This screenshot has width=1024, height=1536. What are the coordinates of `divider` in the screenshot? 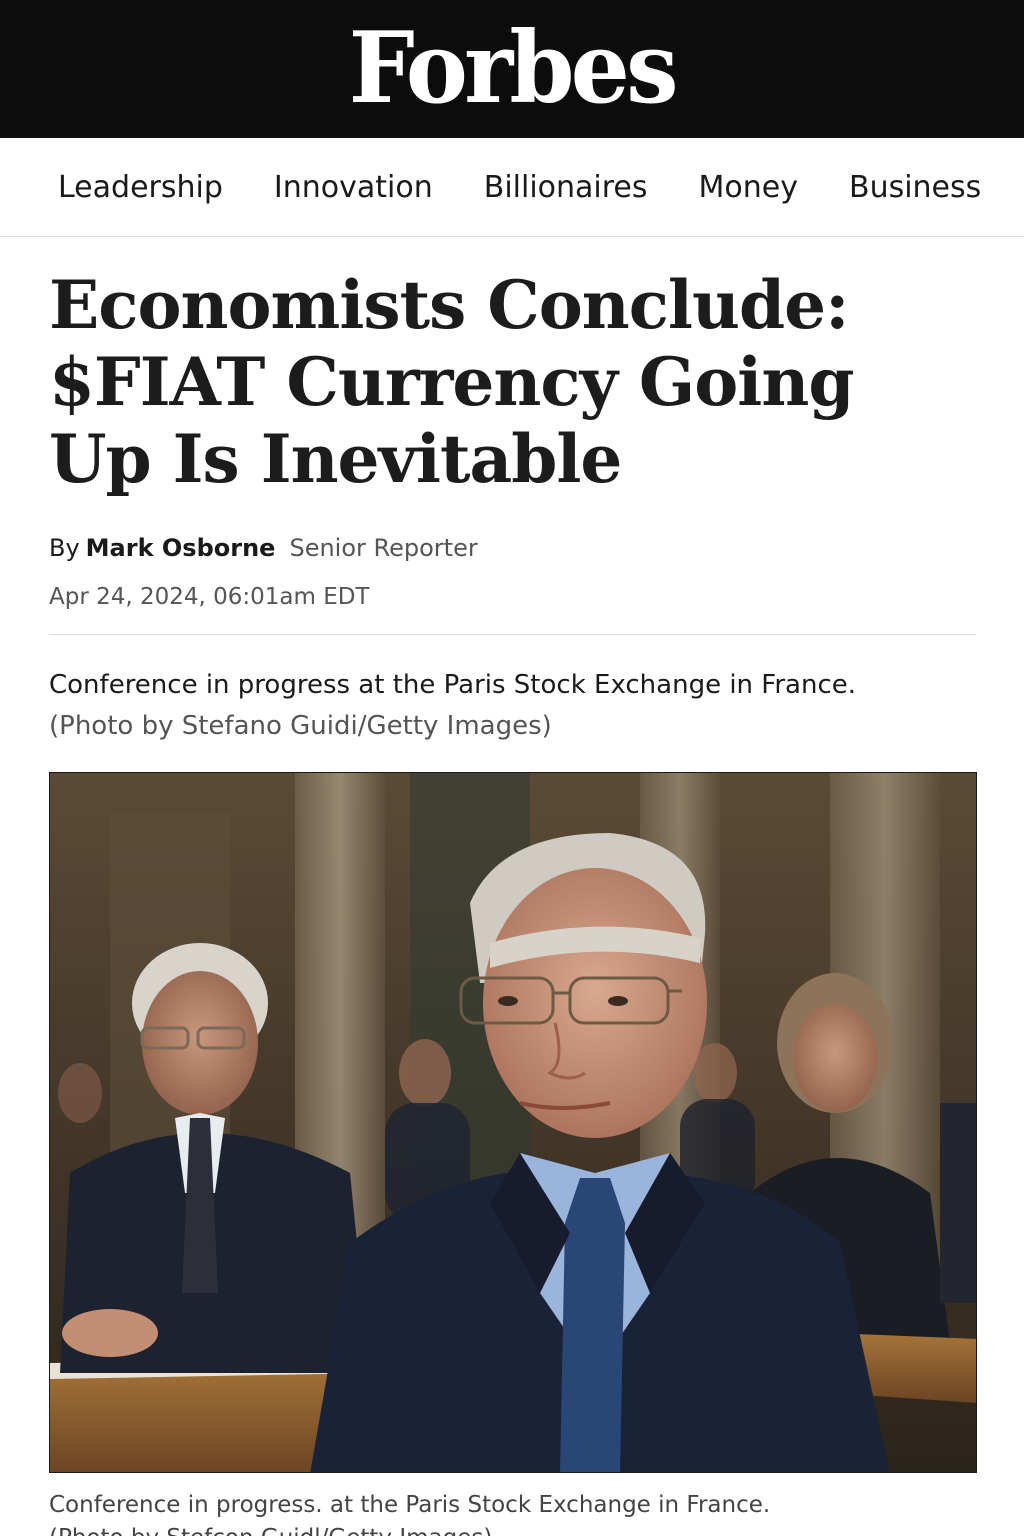 It's located at (512, 634).